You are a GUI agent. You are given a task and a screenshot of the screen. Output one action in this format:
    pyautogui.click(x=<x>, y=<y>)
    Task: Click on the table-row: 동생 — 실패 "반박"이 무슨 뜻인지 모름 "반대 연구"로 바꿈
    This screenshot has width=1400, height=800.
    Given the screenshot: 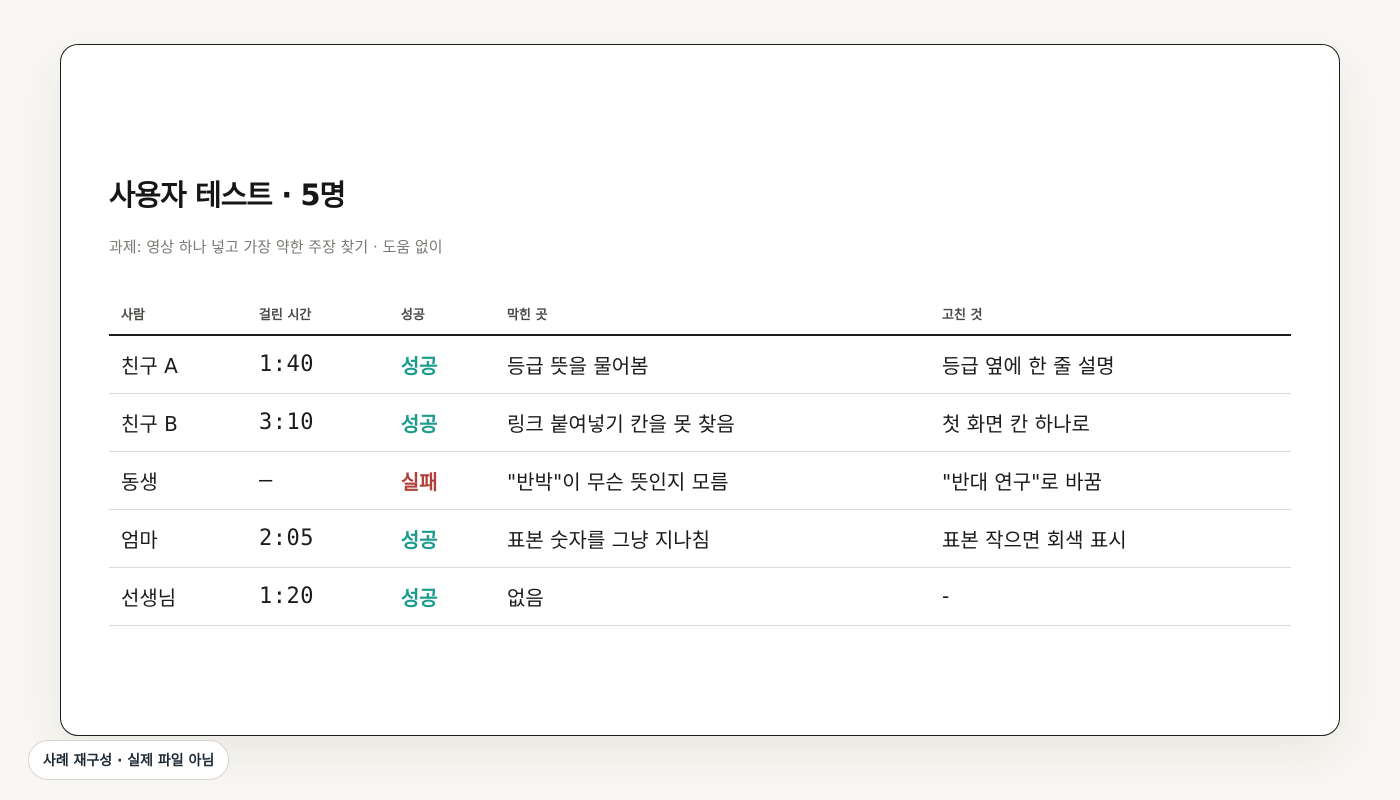 What is the action you would take?
    pyautogui.click(x=700, y=480)
    